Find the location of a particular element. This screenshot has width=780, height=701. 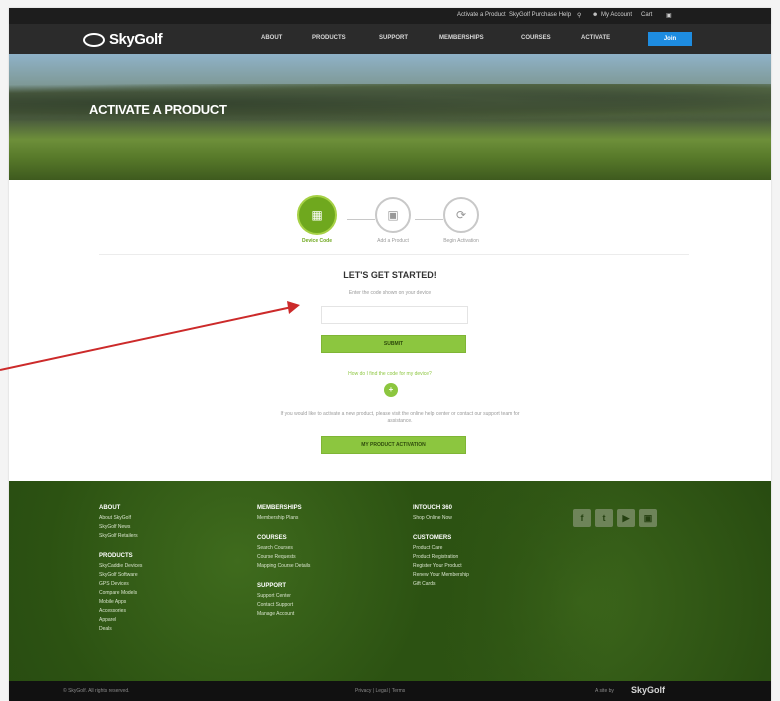

footer-link: SkyGolf Retailers is located at coordinates (120, 536).